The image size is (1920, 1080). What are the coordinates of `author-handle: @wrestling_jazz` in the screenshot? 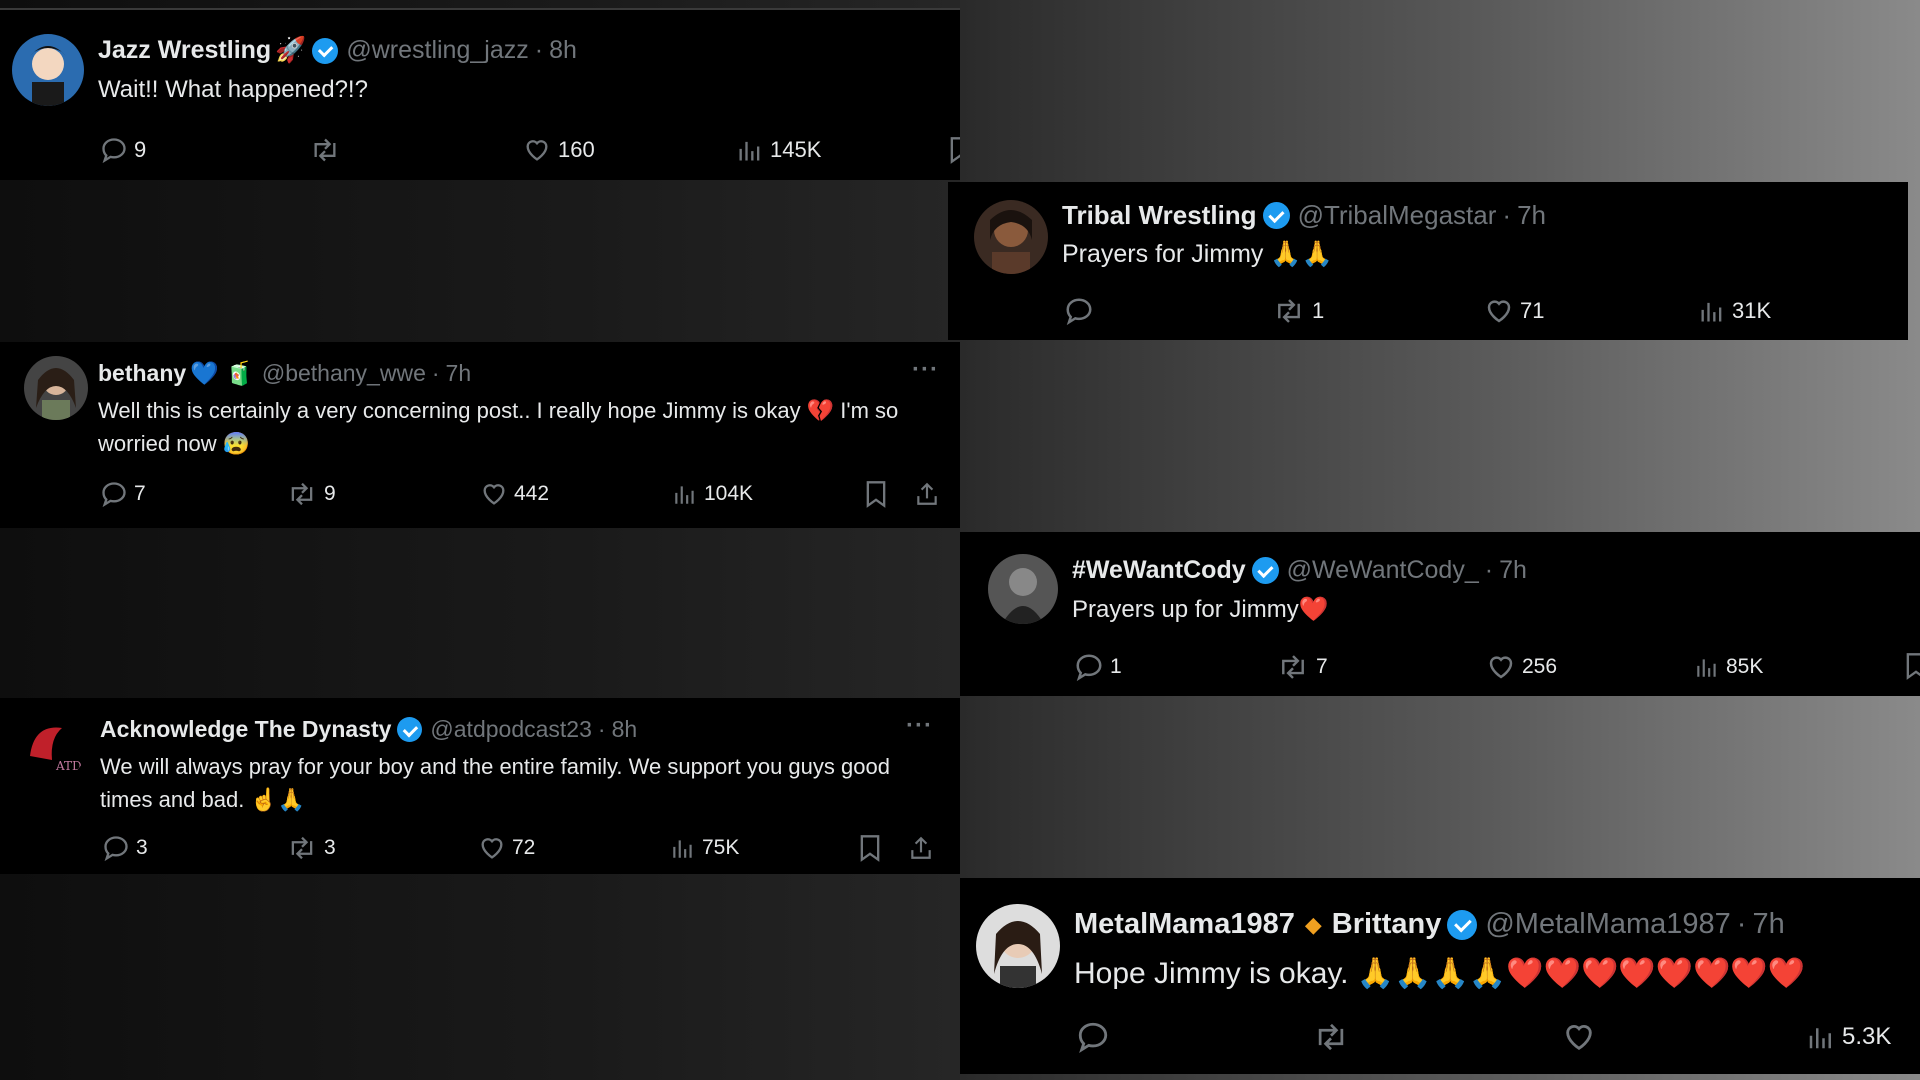 It's located at (437, 50).